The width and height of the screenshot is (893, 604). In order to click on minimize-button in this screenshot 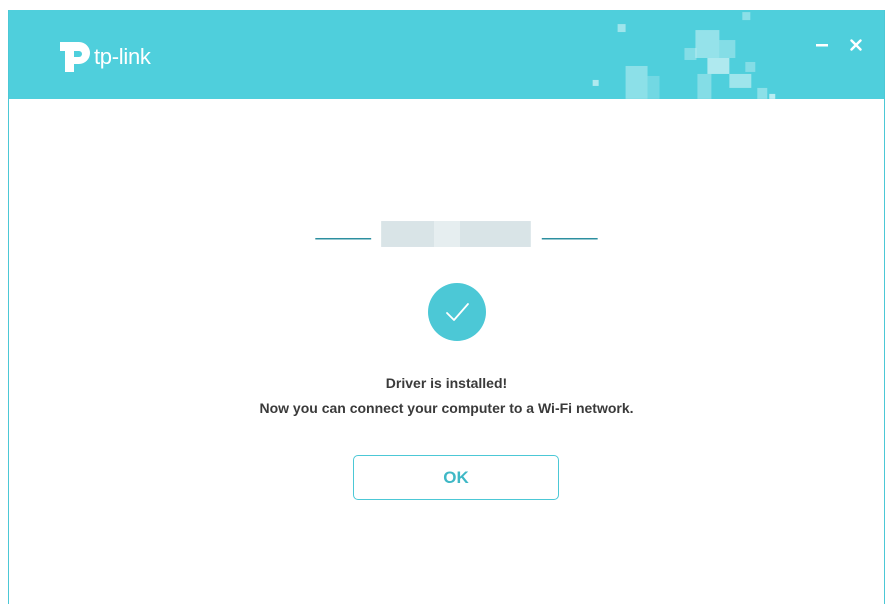, I will do `click(822, 45)`.